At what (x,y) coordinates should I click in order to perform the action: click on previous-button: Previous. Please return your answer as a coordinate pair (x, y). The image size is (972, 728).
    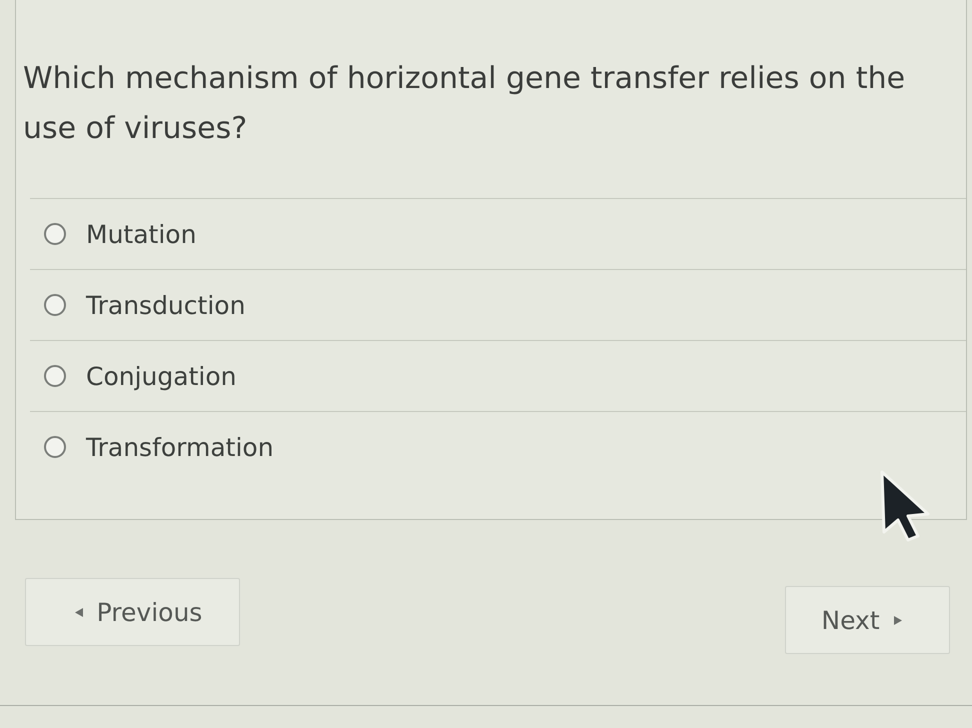
    Looking at the image, I should click on (132, 612).